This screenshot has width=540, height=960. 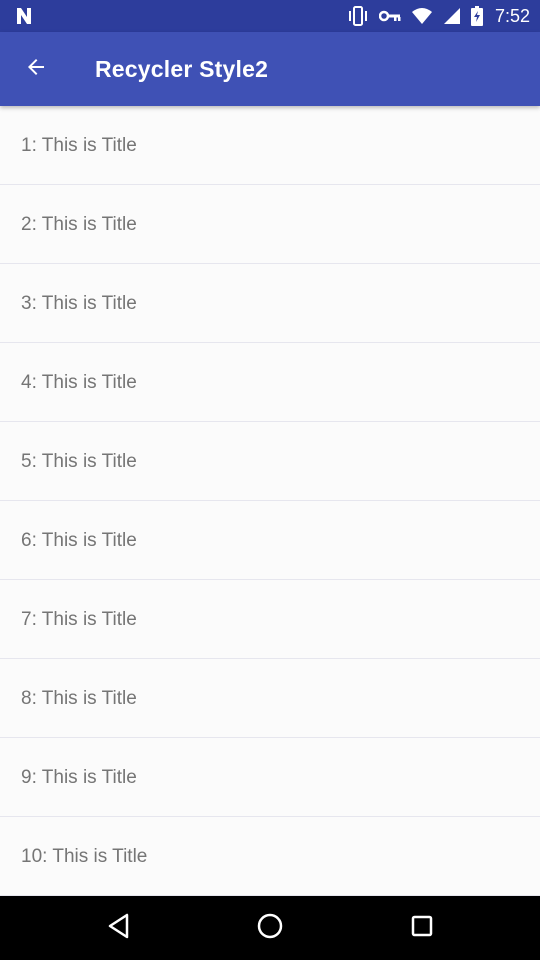 What do you see at coordinates (79, 540) in the screenshot?
I see `list-item-title: 6: This is Title` at bounding box center [79, 540].